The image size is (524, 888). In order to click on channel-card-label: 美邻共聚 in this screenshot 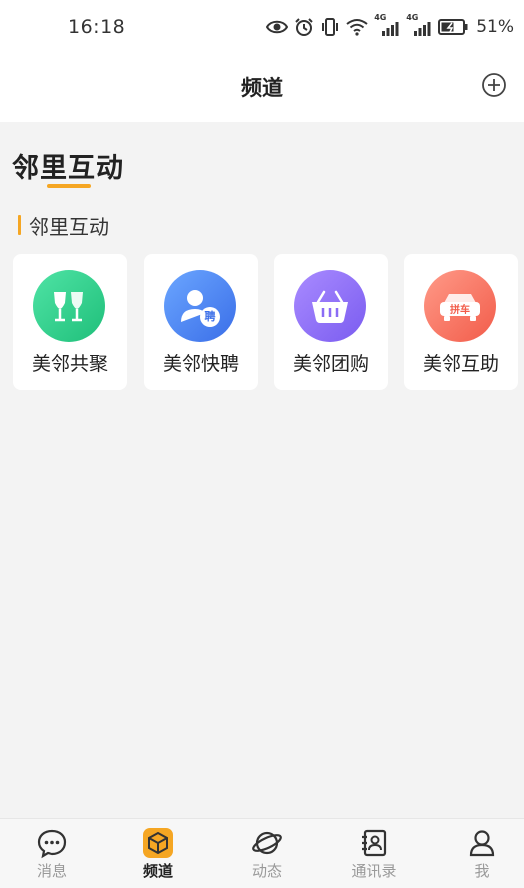, I will do `click(69, 364)`.